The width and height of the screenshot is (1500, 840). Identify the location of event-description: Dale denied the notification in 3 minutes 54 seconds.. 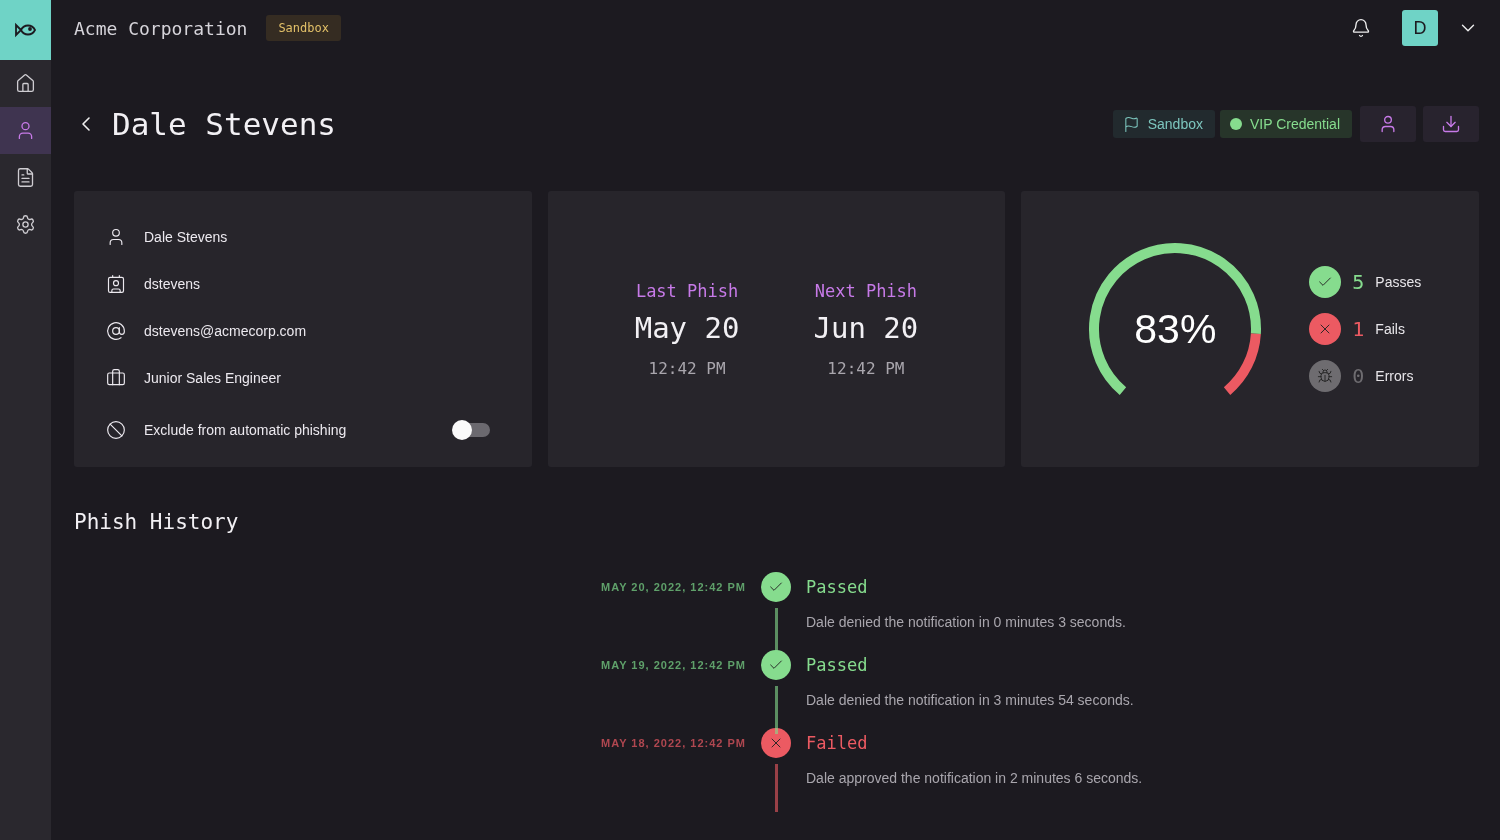
(970, 700).